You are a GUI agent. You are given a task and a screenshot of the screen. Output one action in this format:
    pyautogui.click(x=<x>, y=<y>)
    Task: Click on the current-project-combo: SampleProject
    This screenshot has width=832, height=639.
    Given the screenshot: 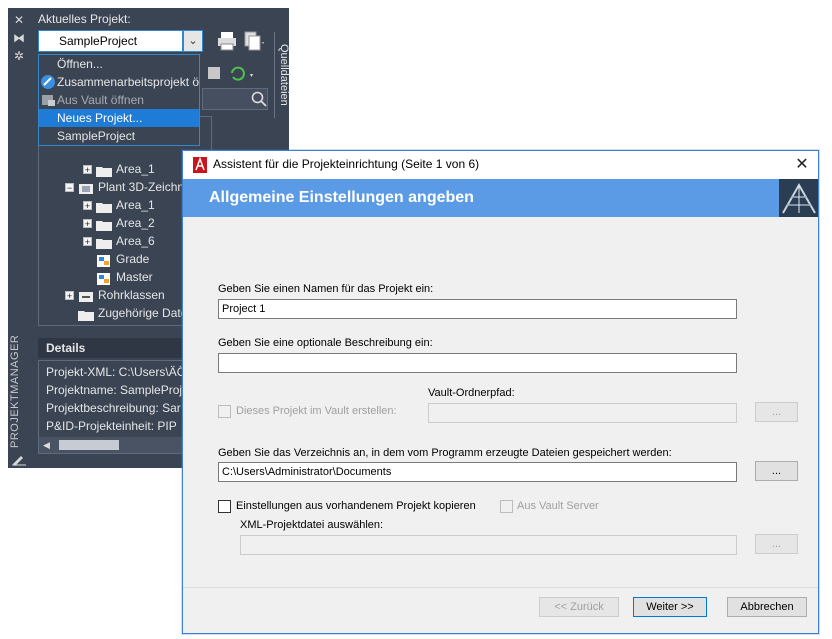 What is the action you would take?
    pyautogui.click(x=110, y=41)
    